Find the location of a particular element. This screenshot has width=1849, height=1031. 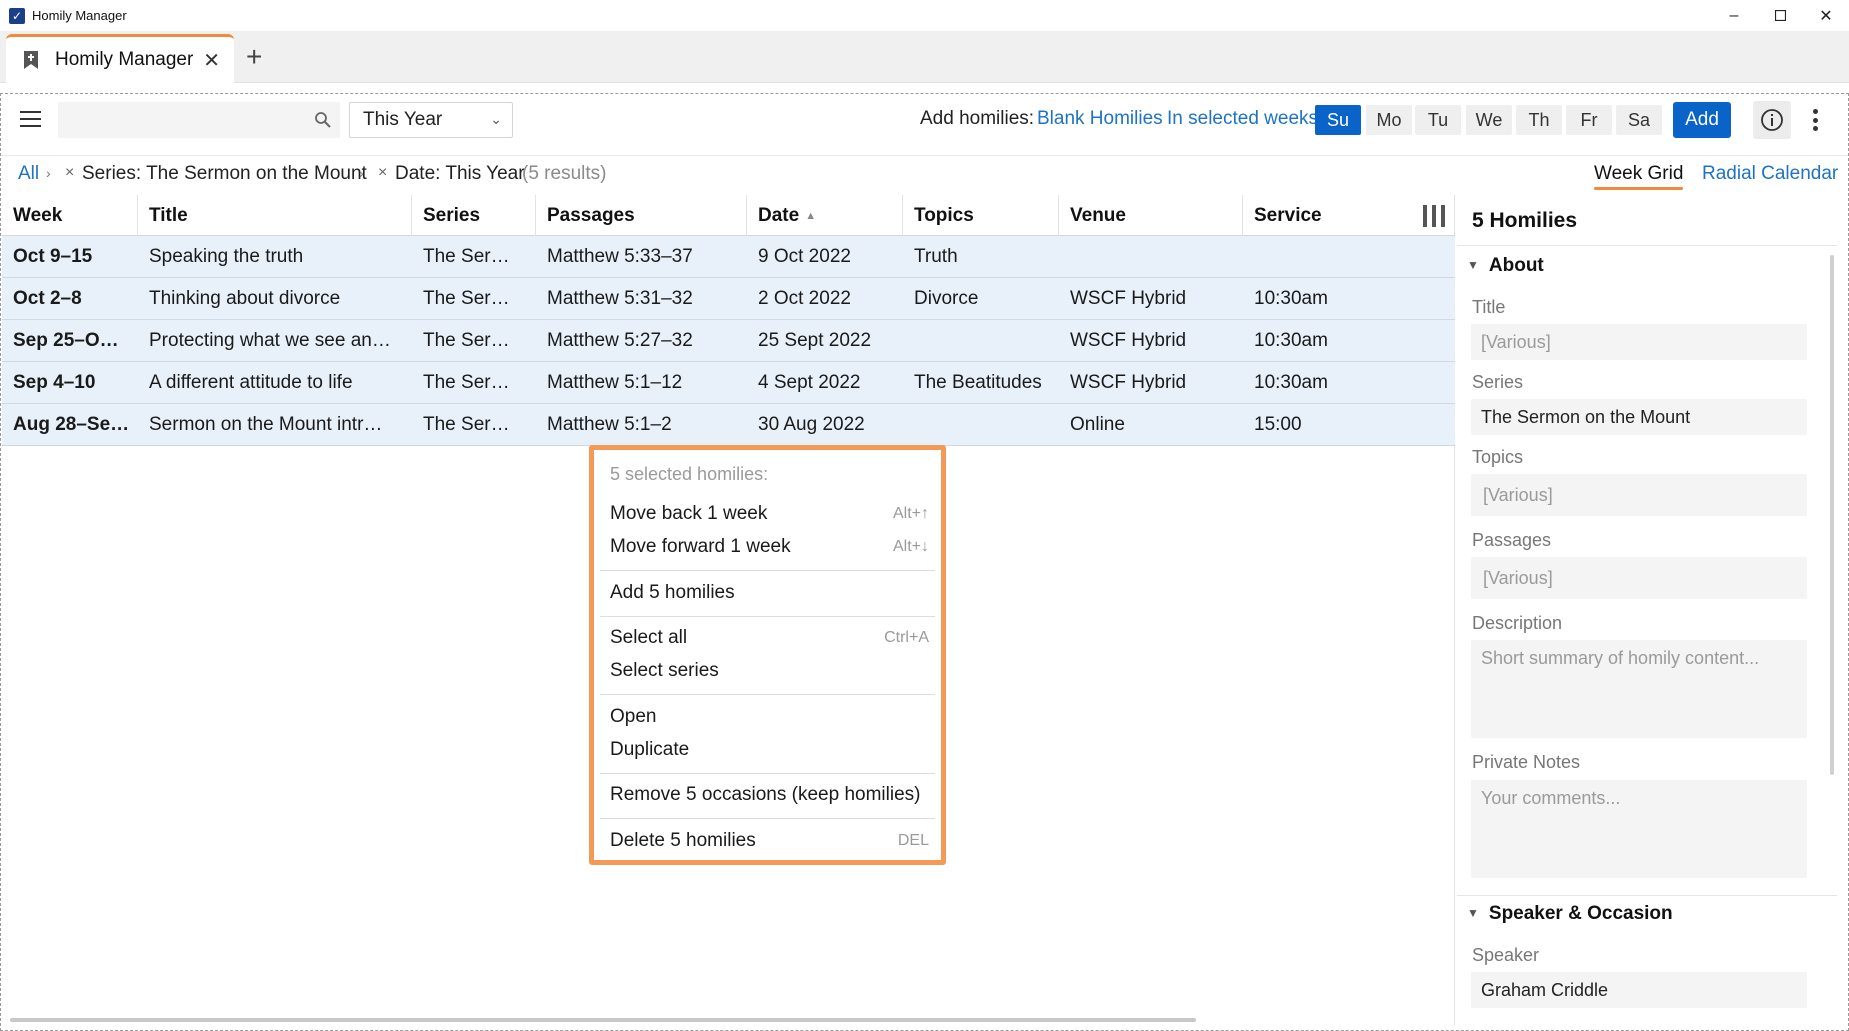

context-menu-header: 5 selected homilies: is located at coordinates (689, 474).